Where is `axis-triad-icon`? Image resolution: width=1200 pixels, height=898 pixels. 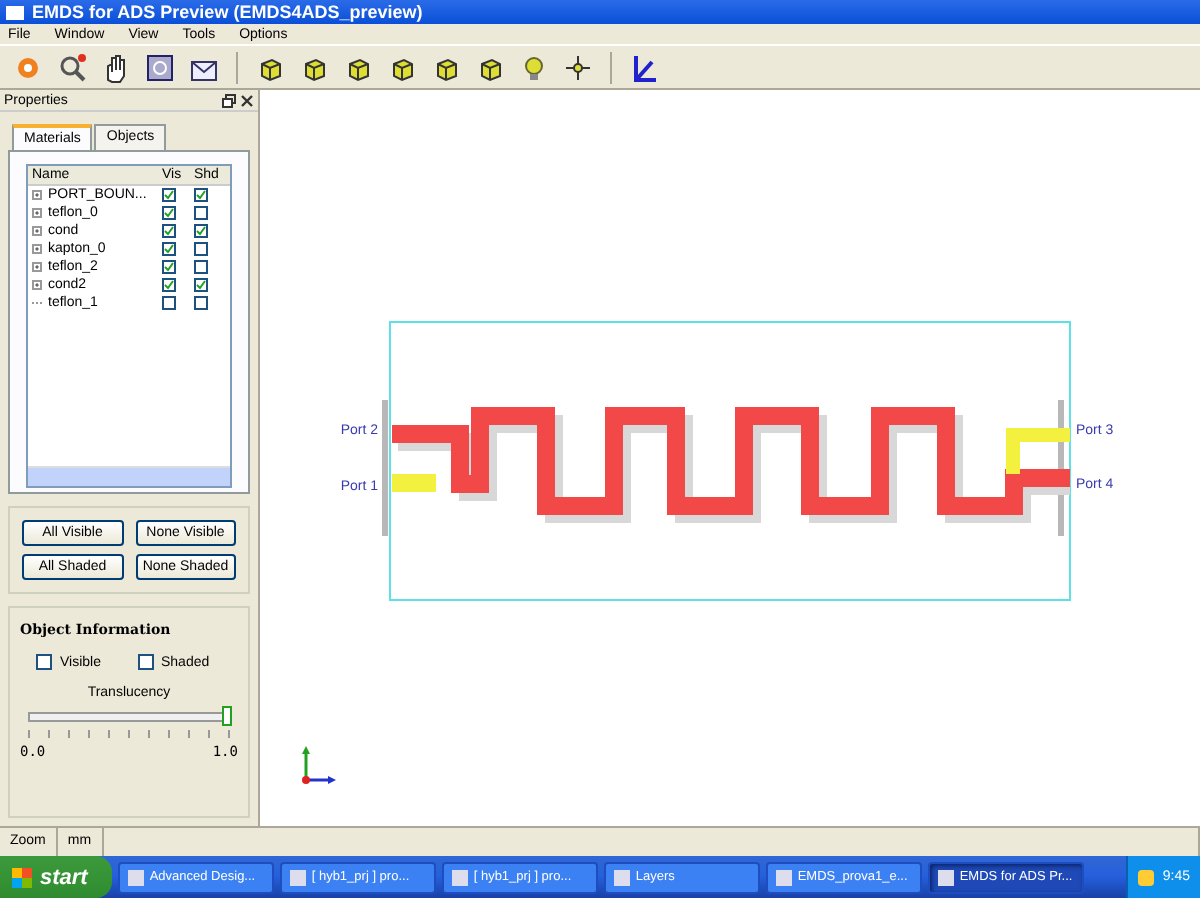 axis-triad-icon is located at coordinates (319, 765).